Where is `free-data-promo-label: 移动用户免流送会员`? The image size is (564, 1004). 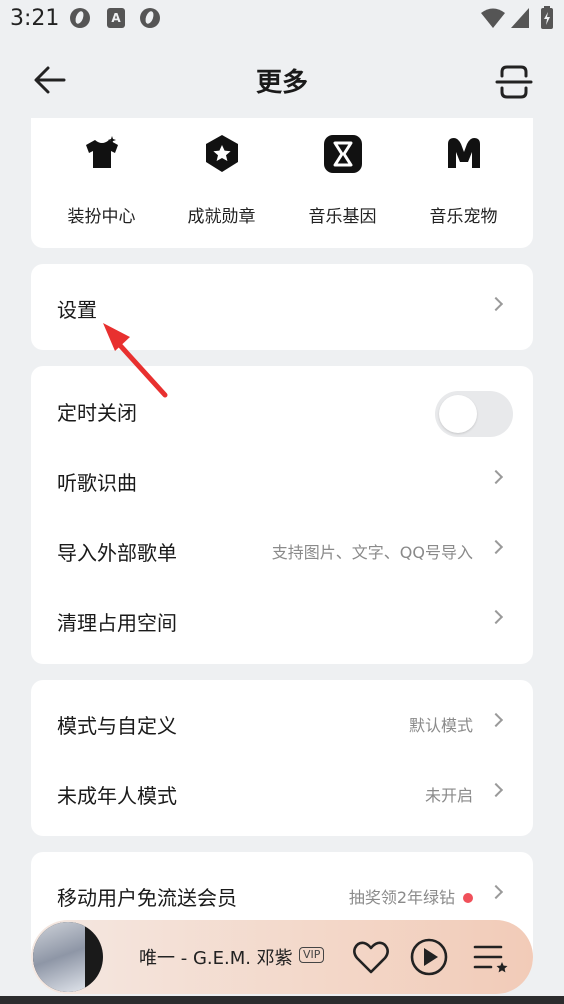
free-data-promo-label: 移动用户免流送会员 is located at coordinates (147, 898).